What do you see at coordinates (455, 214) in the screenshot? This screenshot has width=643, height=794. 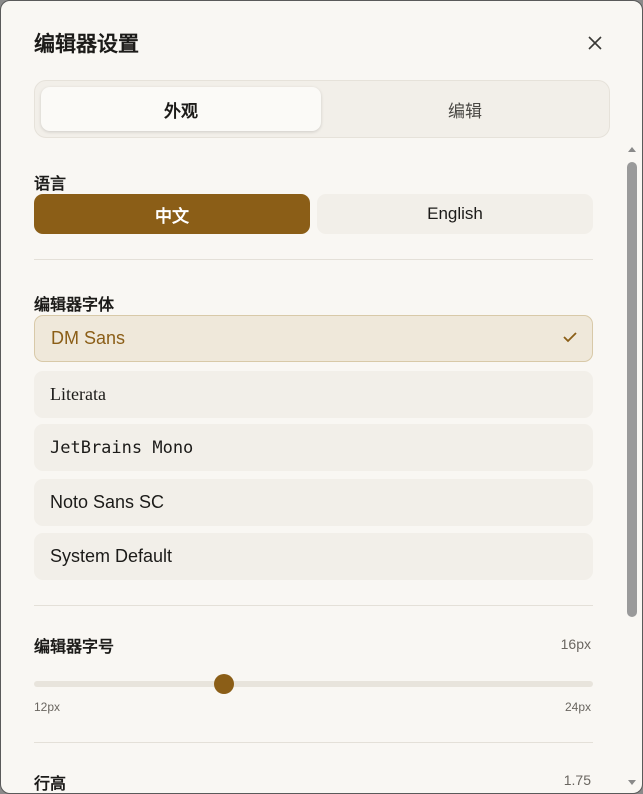 I see `language-option-english: English` at bounding box center [455, 214].